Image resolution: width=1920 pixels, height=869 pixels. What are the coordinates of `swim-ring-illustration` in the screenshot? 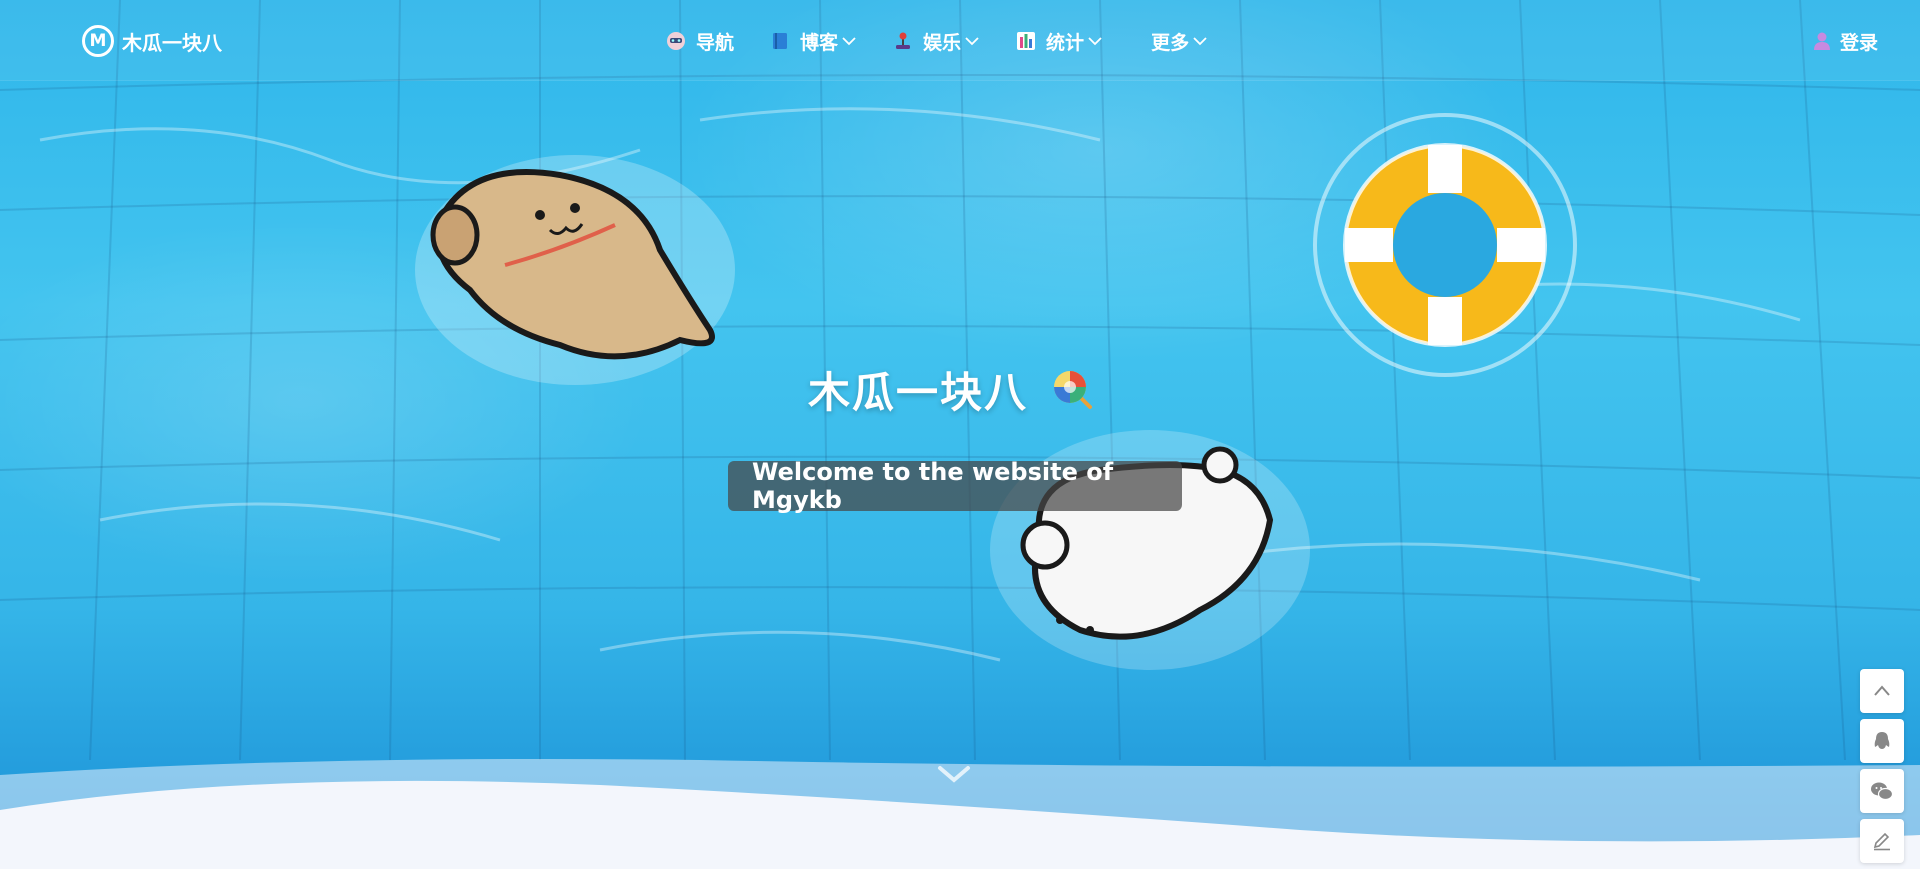 It's located at (1445, 245).